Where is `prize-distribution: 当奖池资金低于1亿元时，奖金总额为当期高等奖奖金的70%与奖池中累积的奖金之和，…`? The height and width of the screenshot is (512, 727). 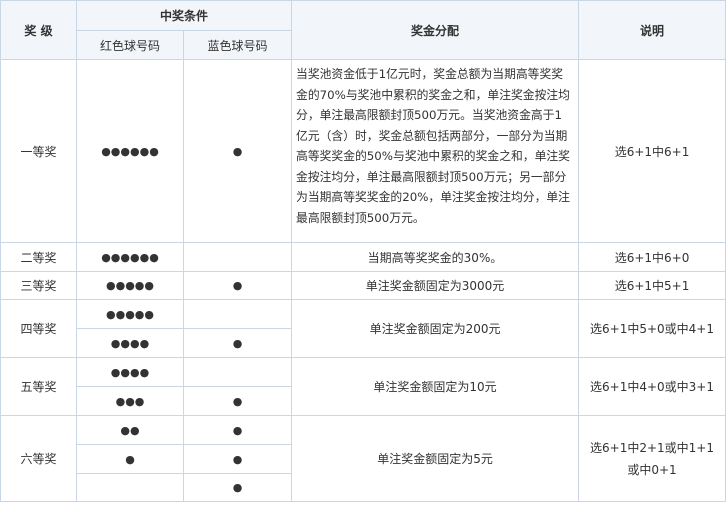 prize-distribution: 当奖池资金低于1亿元时，奖金总额为当期高等奖奖金的70%与奖池中累积的奖金之和，… is located at coordinates (435, 151).